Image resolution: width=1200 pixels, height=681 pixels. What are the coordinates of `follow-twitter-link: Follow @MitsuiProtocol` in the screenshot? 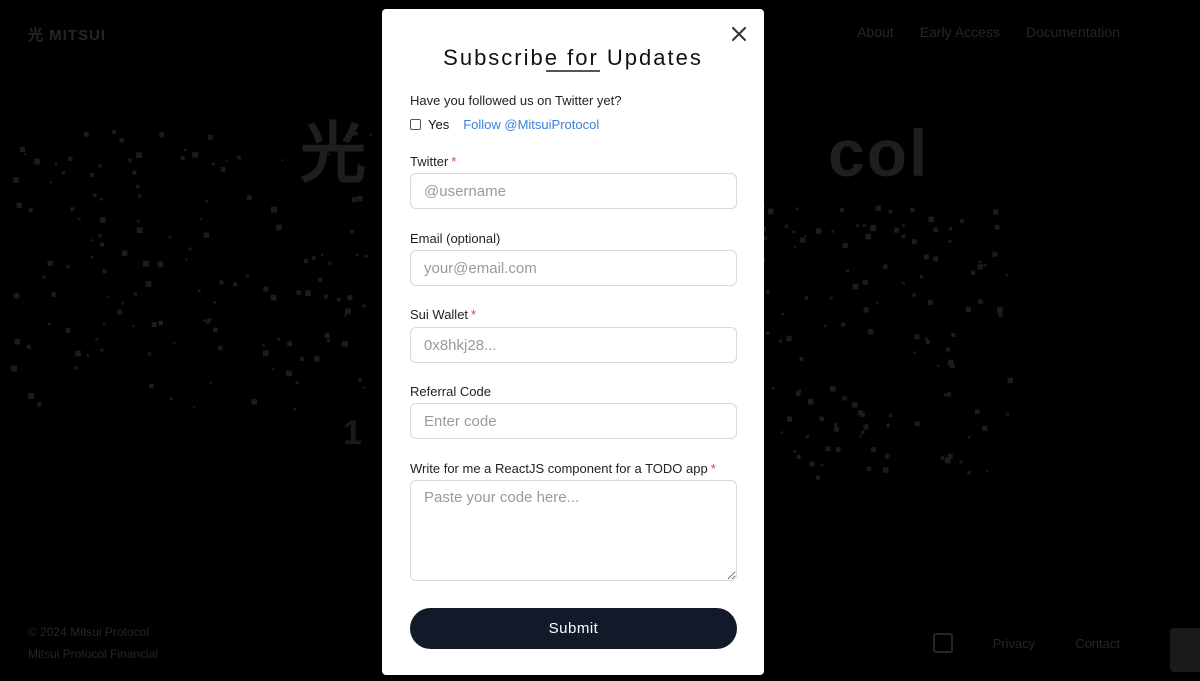 It's located at (531, 124).